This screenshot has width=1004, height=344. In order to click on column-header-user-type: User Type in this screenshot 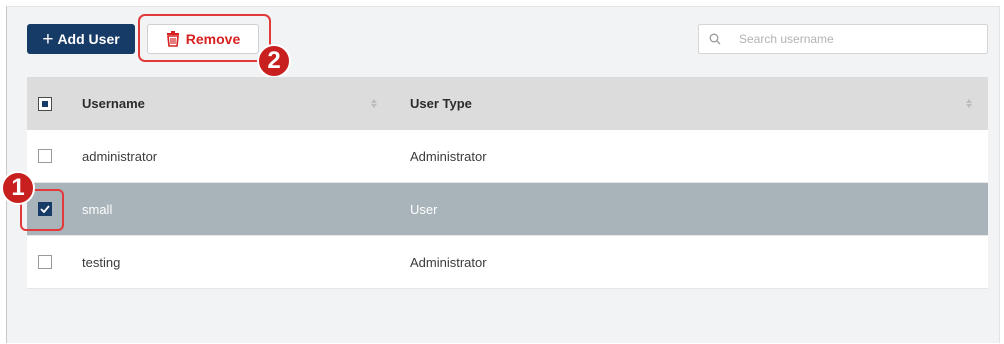, I will do `click(441, 103)`.